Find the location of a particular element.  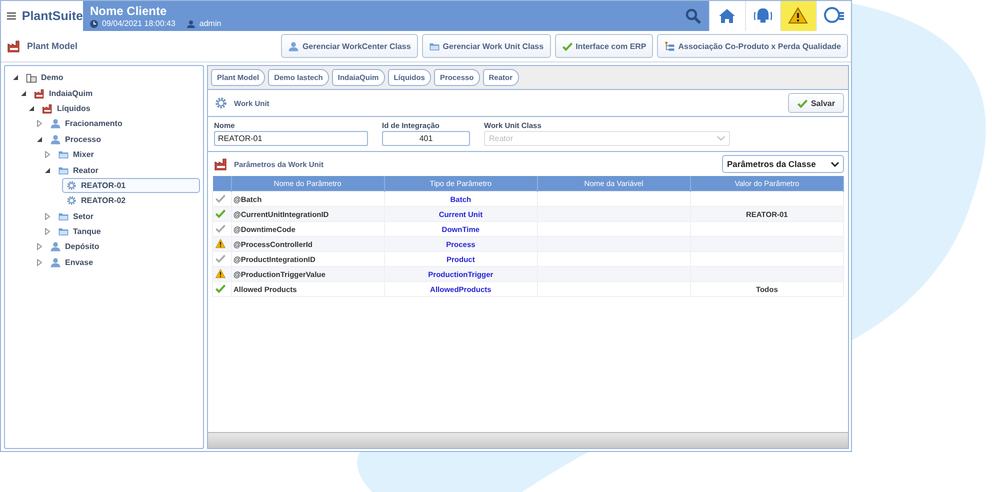

save-button: Salvar is located at coordinates (816, 103).